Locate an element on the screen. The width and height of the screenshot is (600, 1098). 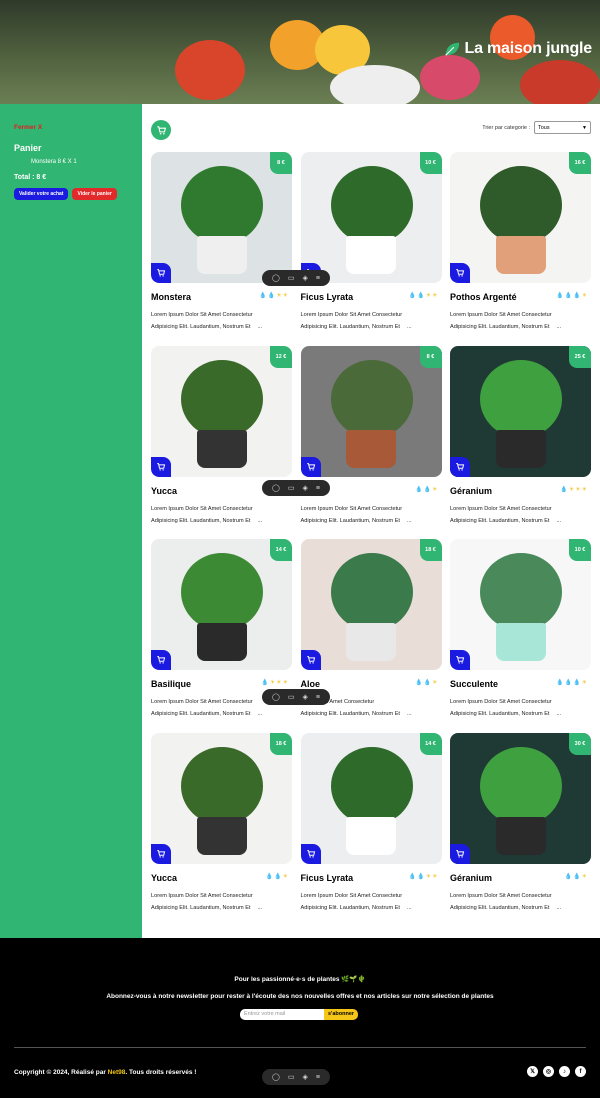
product-image: 25 € is located at coordinates (520, 411).